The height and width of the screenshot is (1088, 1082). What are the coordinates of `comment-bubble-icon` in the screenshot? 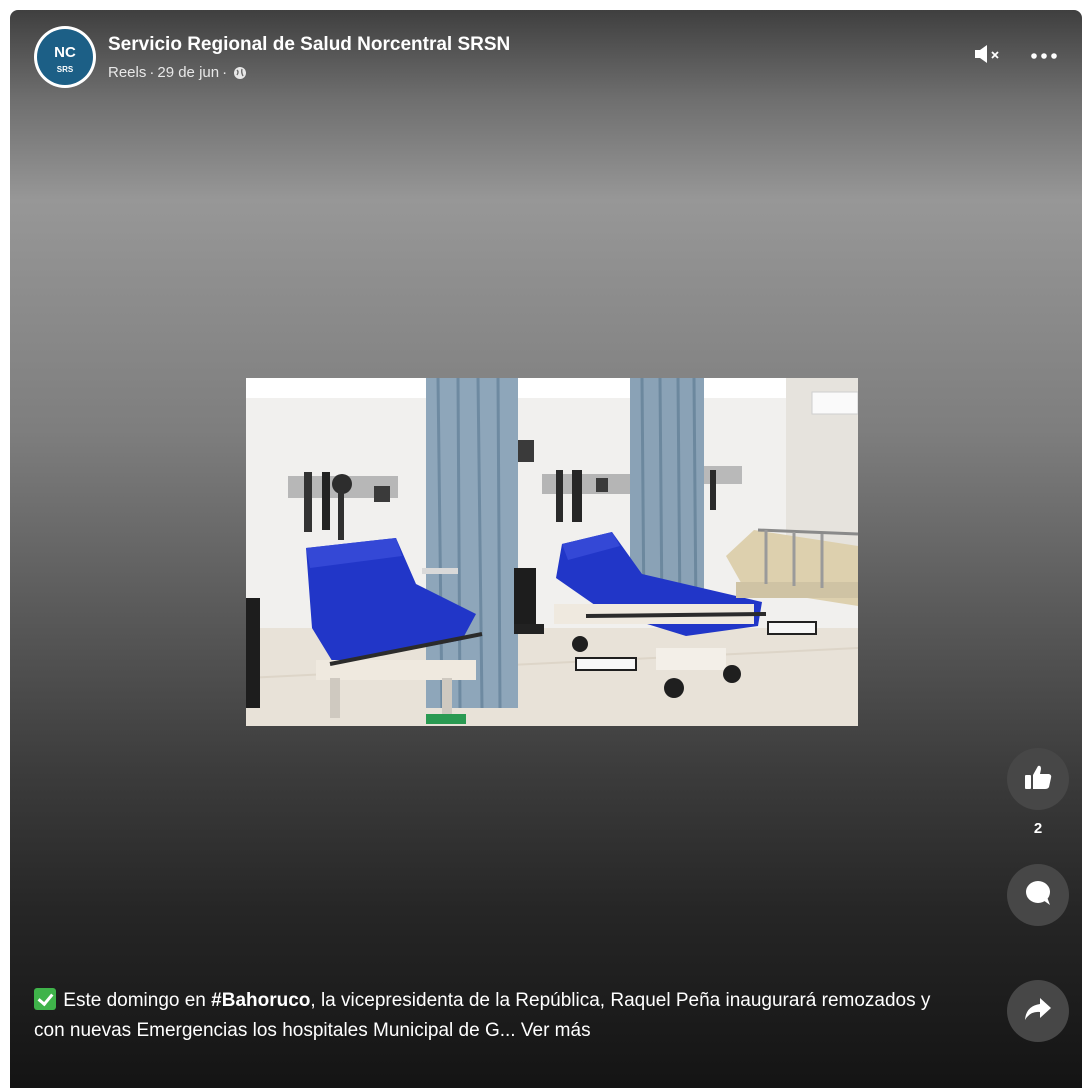 It's located at (1038, 895).